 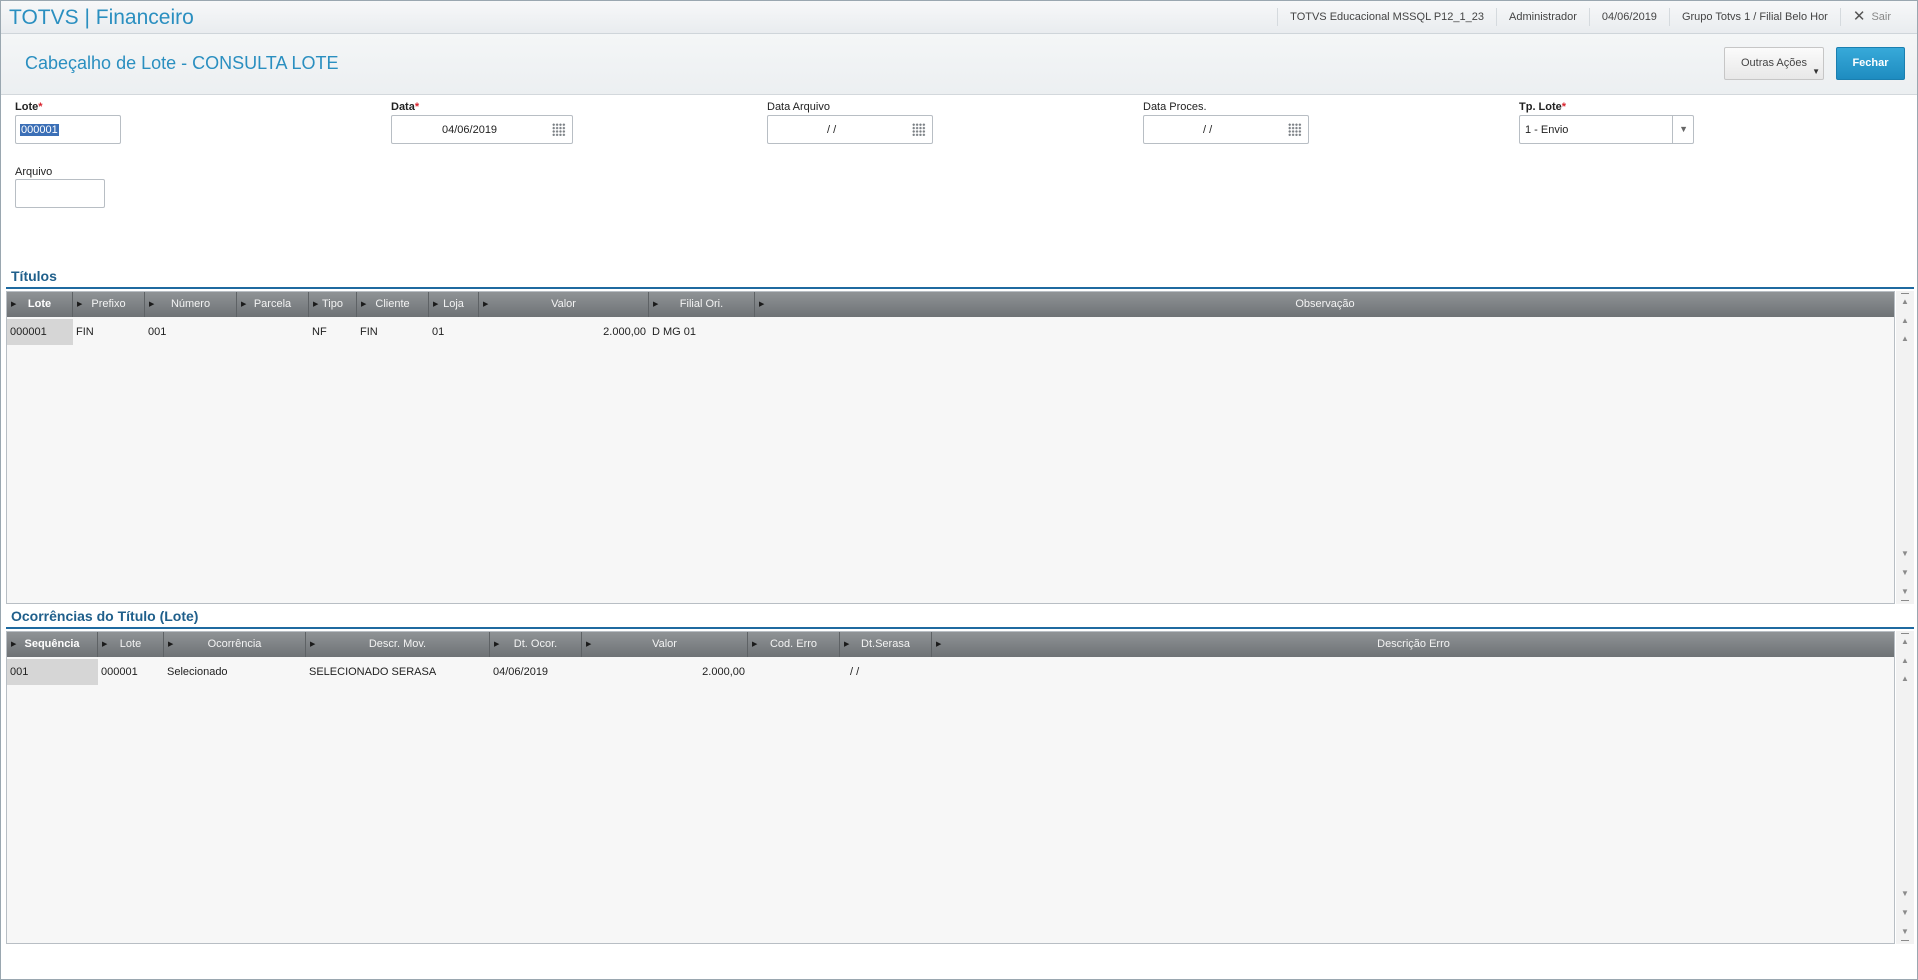 I want to click on table-cell: SELECIONADO SERASA, so click(x=373, y=672).